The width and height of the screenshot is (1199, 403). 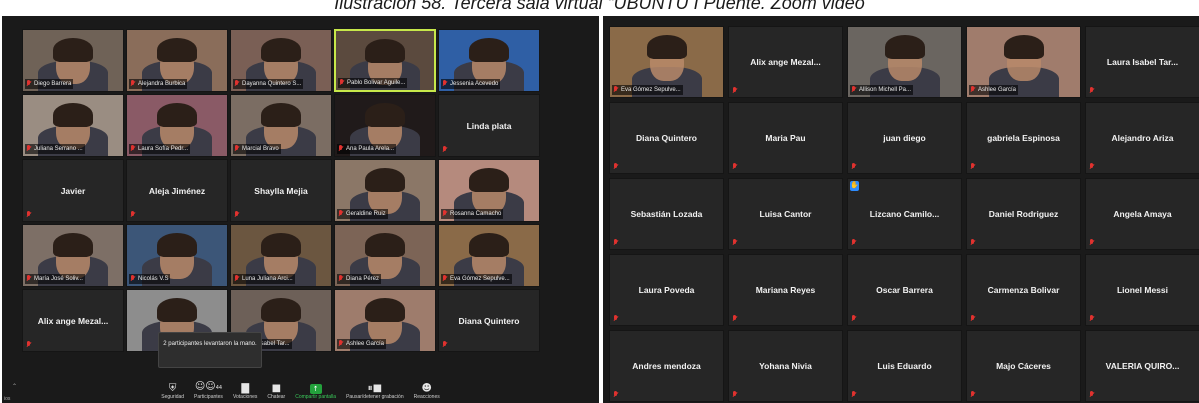 I want to click on participant-name: Oscar Barrera, so click(x=904, y=290).